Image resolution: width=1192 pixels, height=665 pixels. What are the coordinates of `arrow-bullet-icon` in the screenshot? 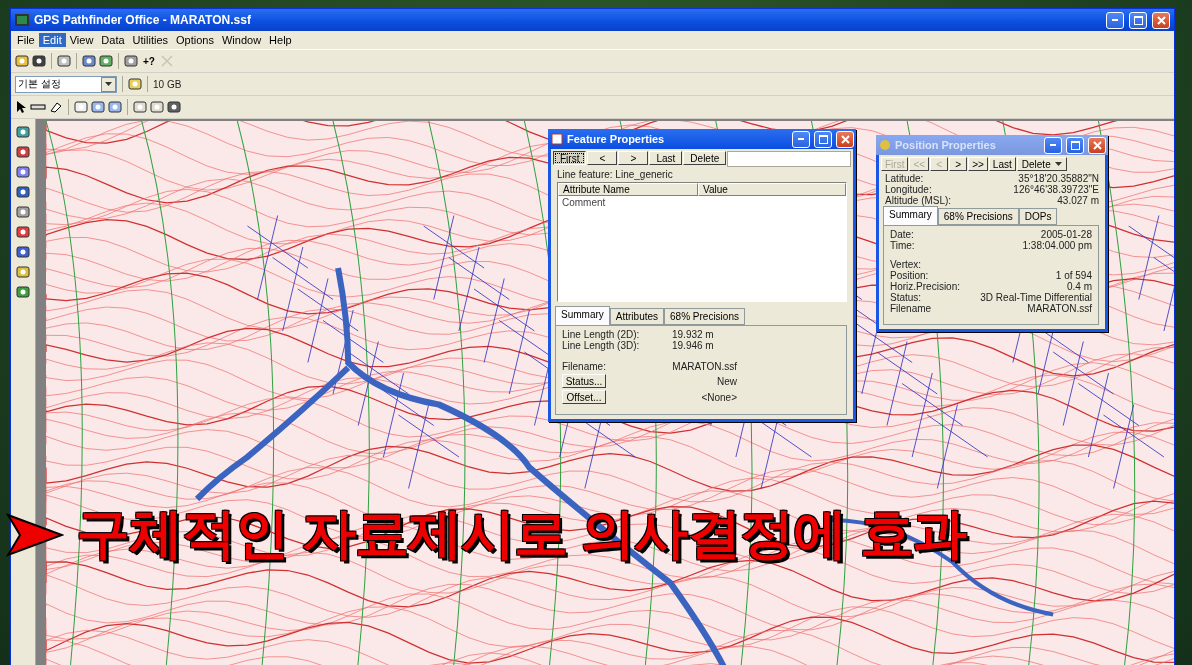 It's located at (35, 534).